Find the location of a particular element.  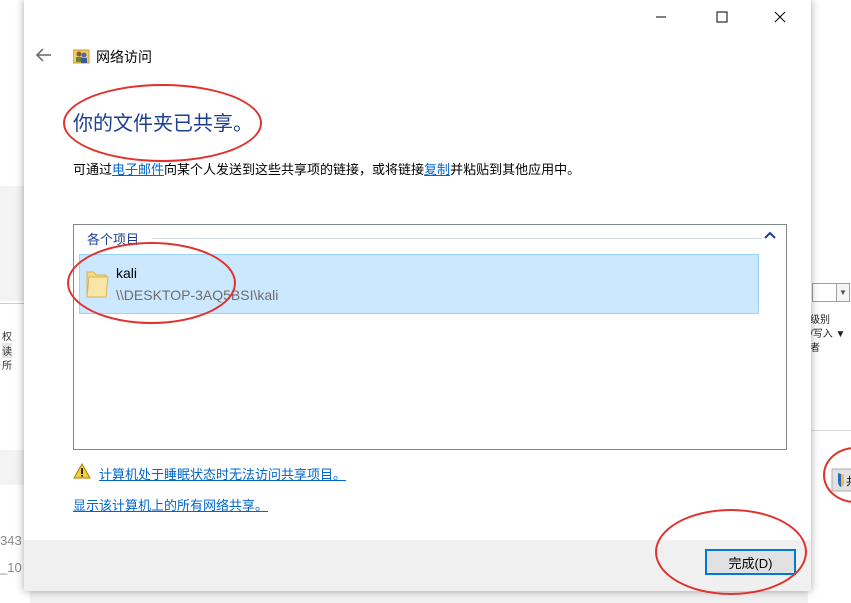

dialog-footer: 完成(D) is located at coordinates (417, 565).